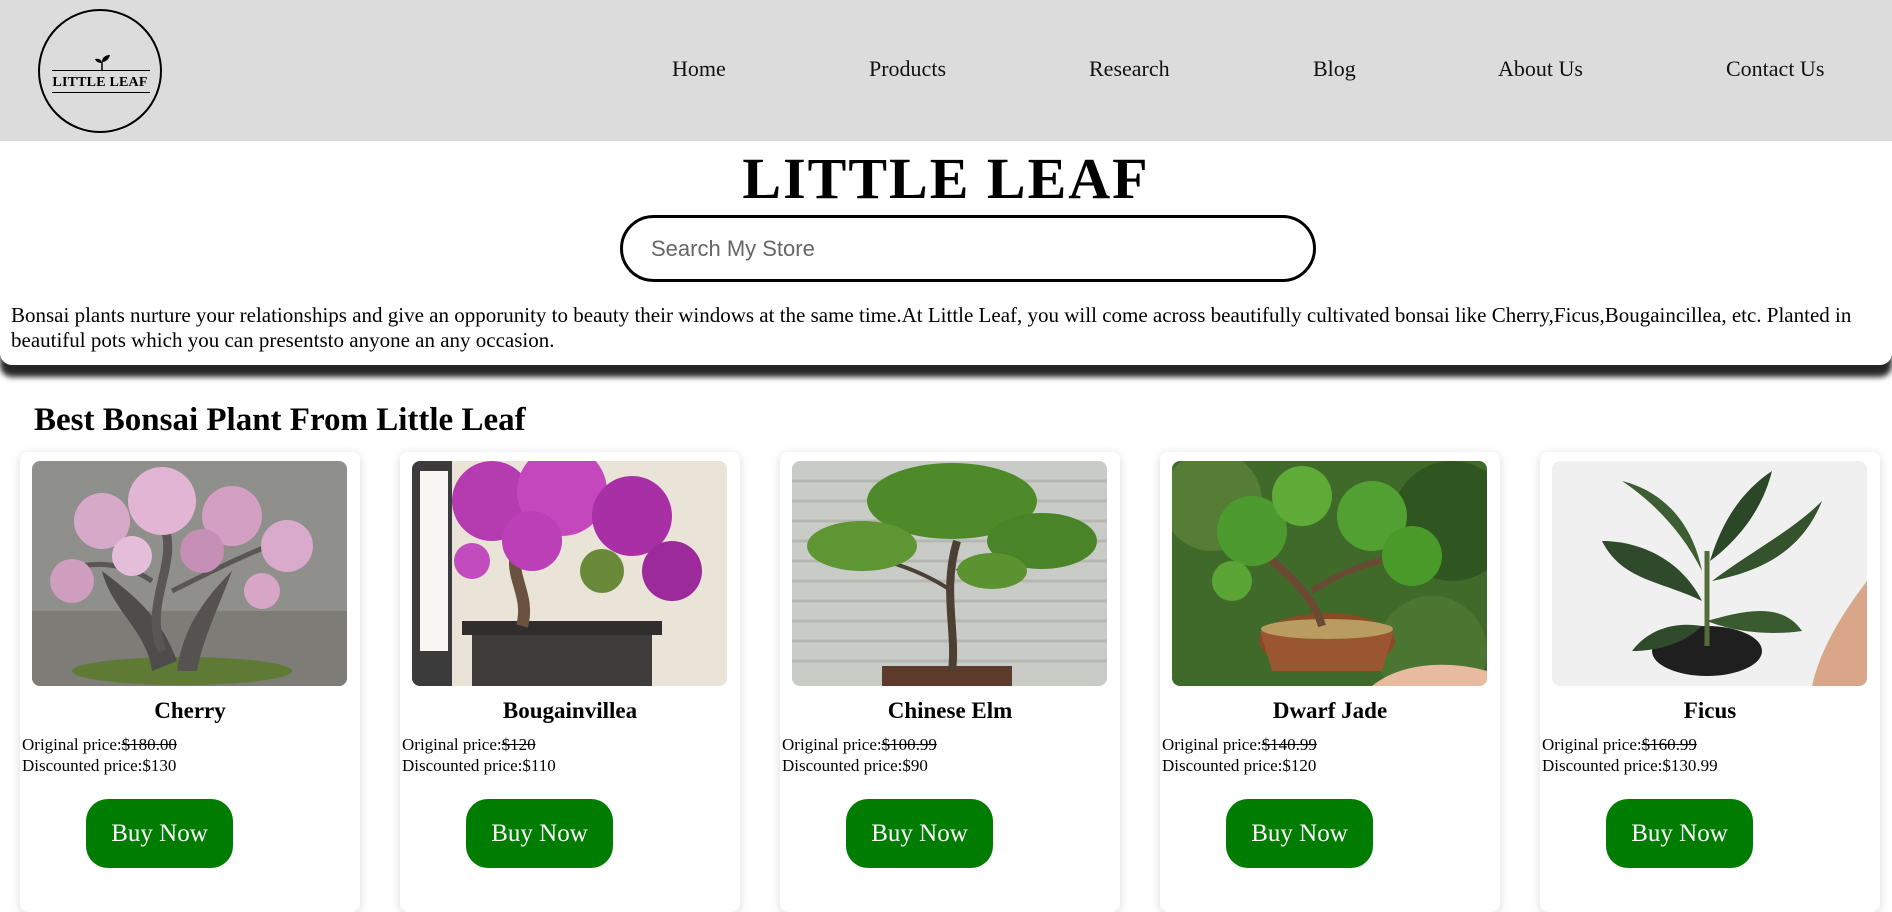 The width and height of the screenshot is (1892, 912). Describe the element at coordinates (1690, 765) in the screenshot. I see `discounted-price-value: $130.99` at that location.